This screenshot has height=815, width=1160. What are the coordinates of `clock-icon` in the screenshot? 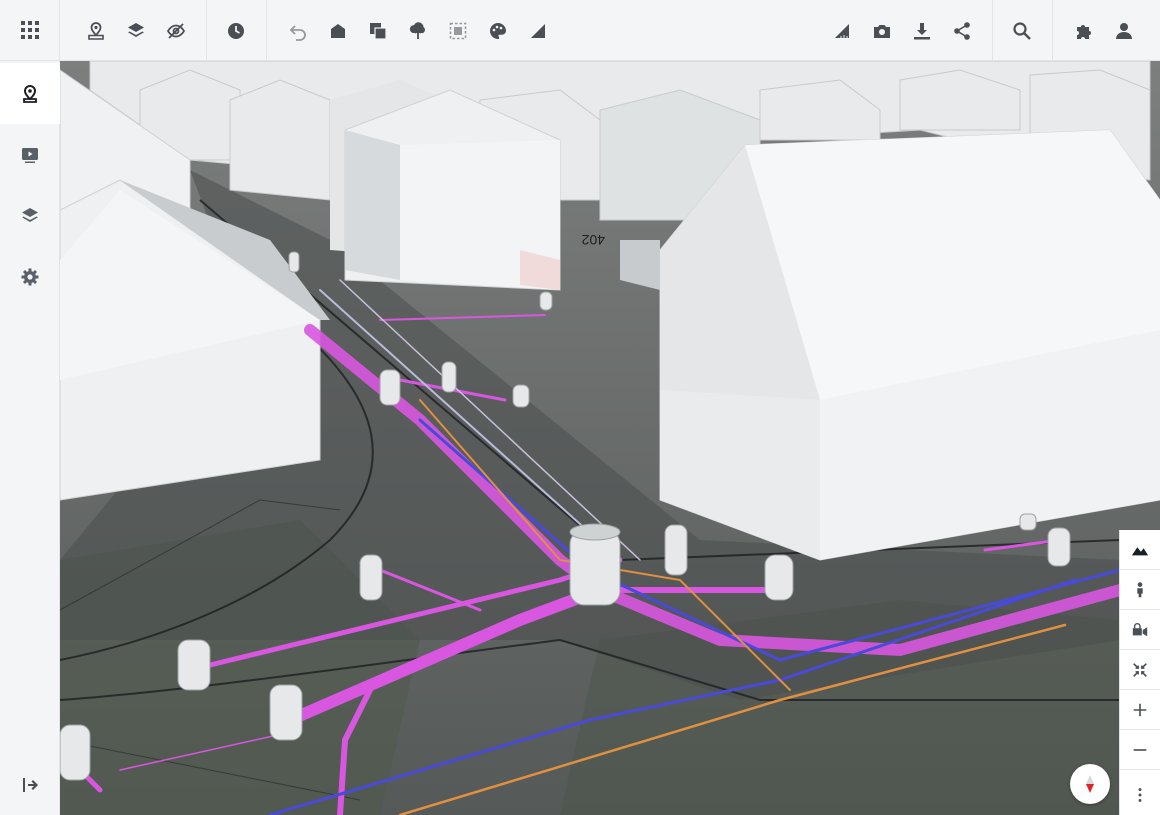 It's located at (236, 31).